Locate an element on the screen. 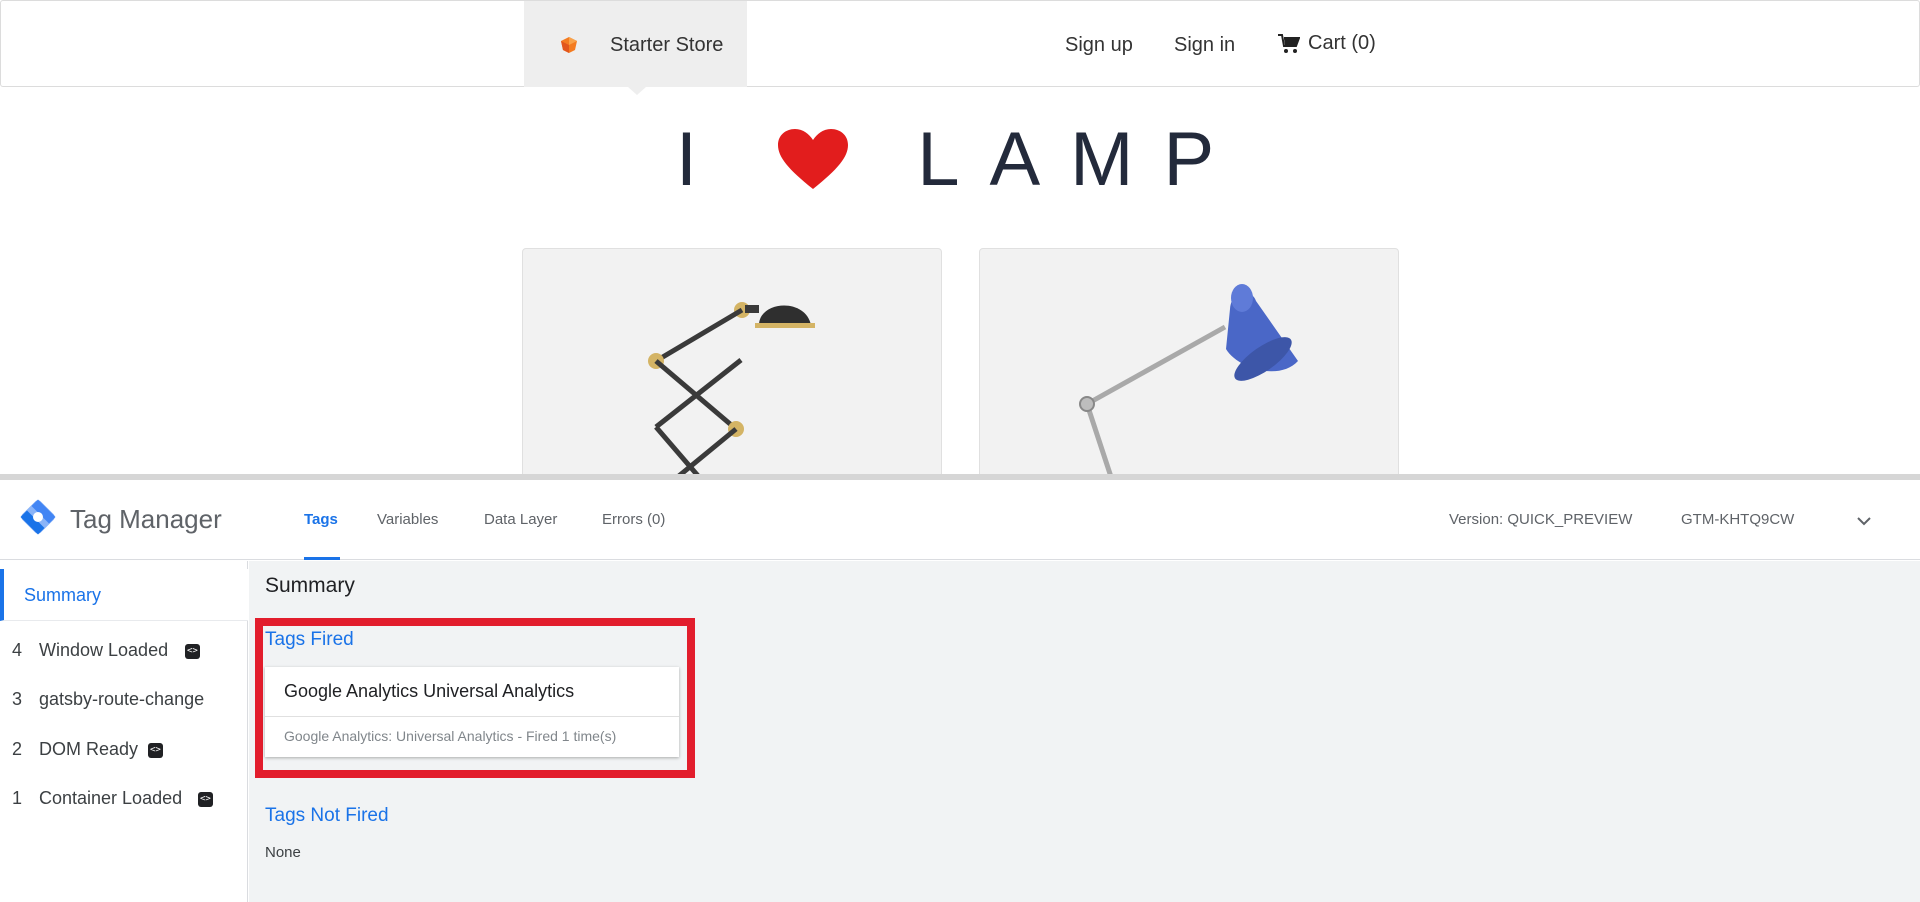 This screenshot has height=902, width=1920. sidebar-event-dom-ready: 2 DOM Ready is located at coordinates (124, 749).